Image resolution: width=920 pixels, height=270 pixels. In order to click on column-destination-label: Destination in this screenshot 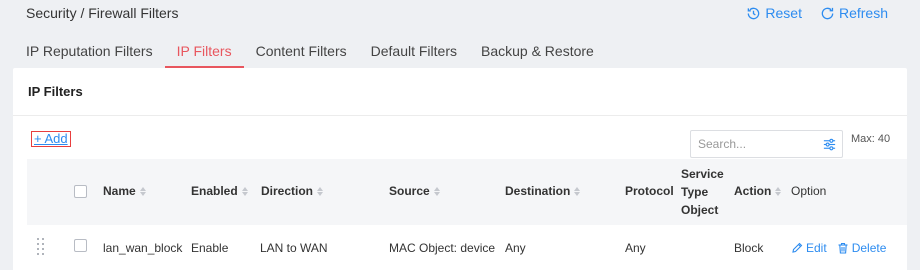, I will do `click(538, 191)`.